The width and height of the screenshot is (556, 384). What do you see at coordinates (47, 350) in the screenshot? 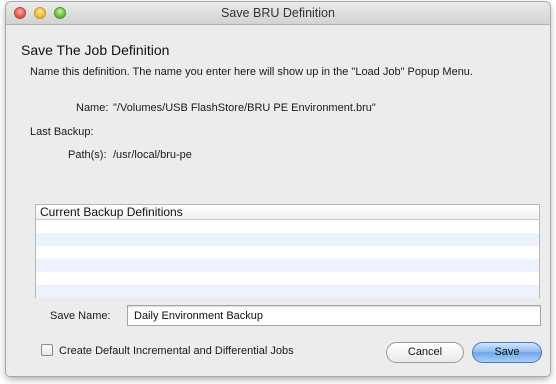
I see `default-jobs-checkbox` at bounding box center [47, 350].